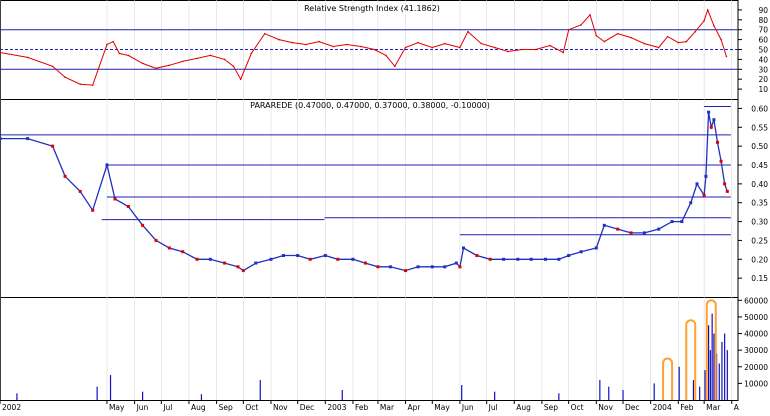  What do you see at coordinates (763, 69) in the screenshot?
I see `y-tick-label: 30` at bounding box center [763, 69].